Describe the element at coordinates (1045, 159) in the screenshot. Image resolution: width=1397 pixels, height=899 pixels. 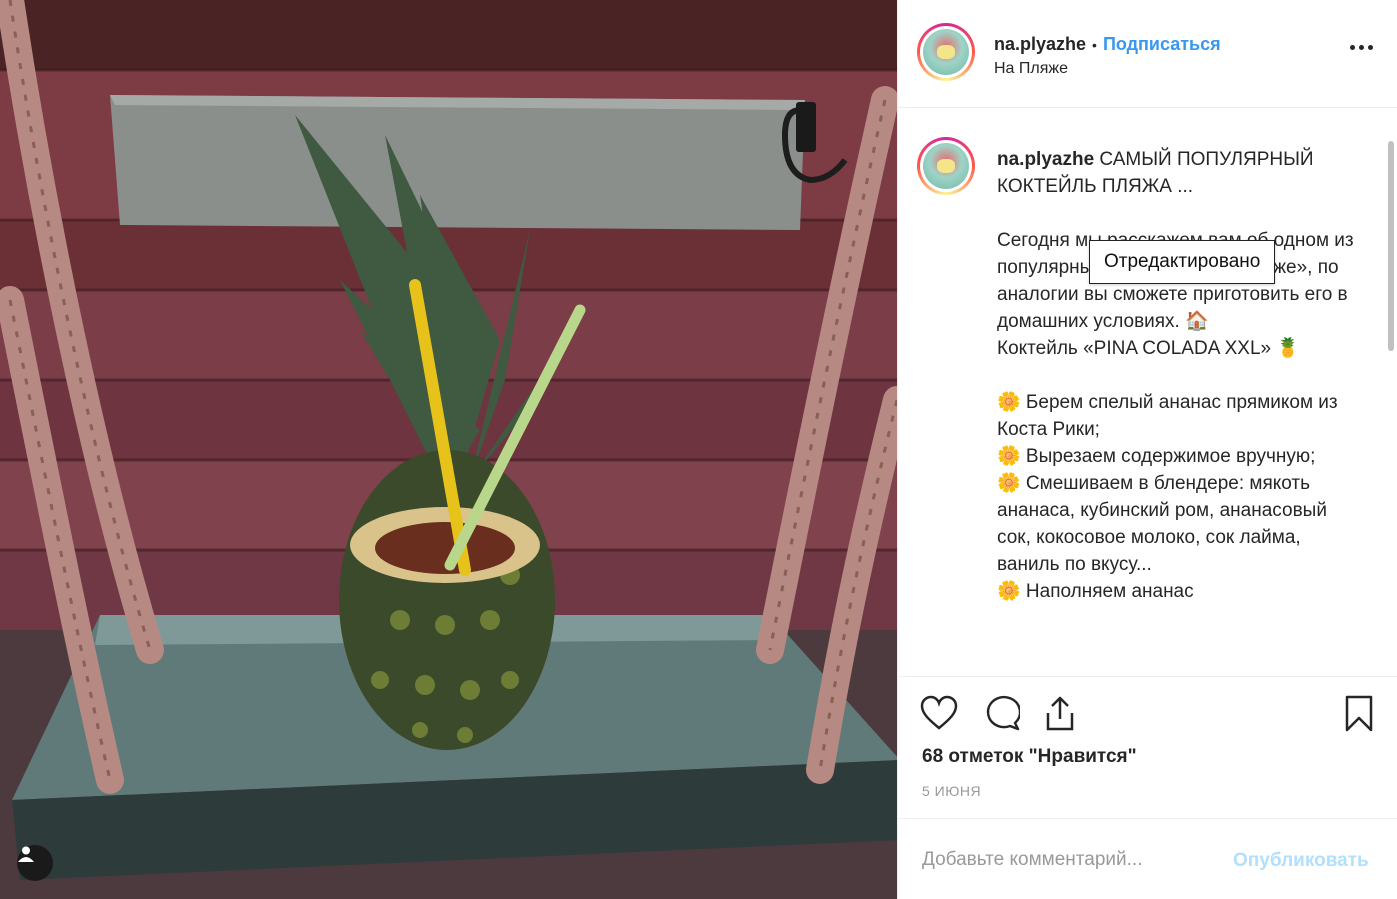
I see `caption-username: na.plyazhe` at that location.